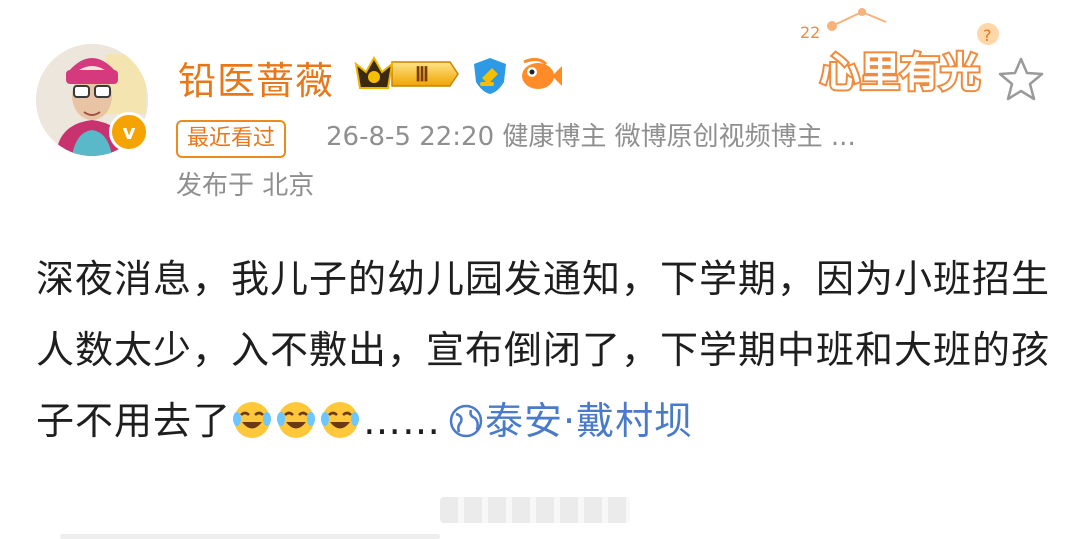 The height and width of the screenshot is (539, 1080). I want to click on crown-level-icon: Ⅲ, so click(406, 72).